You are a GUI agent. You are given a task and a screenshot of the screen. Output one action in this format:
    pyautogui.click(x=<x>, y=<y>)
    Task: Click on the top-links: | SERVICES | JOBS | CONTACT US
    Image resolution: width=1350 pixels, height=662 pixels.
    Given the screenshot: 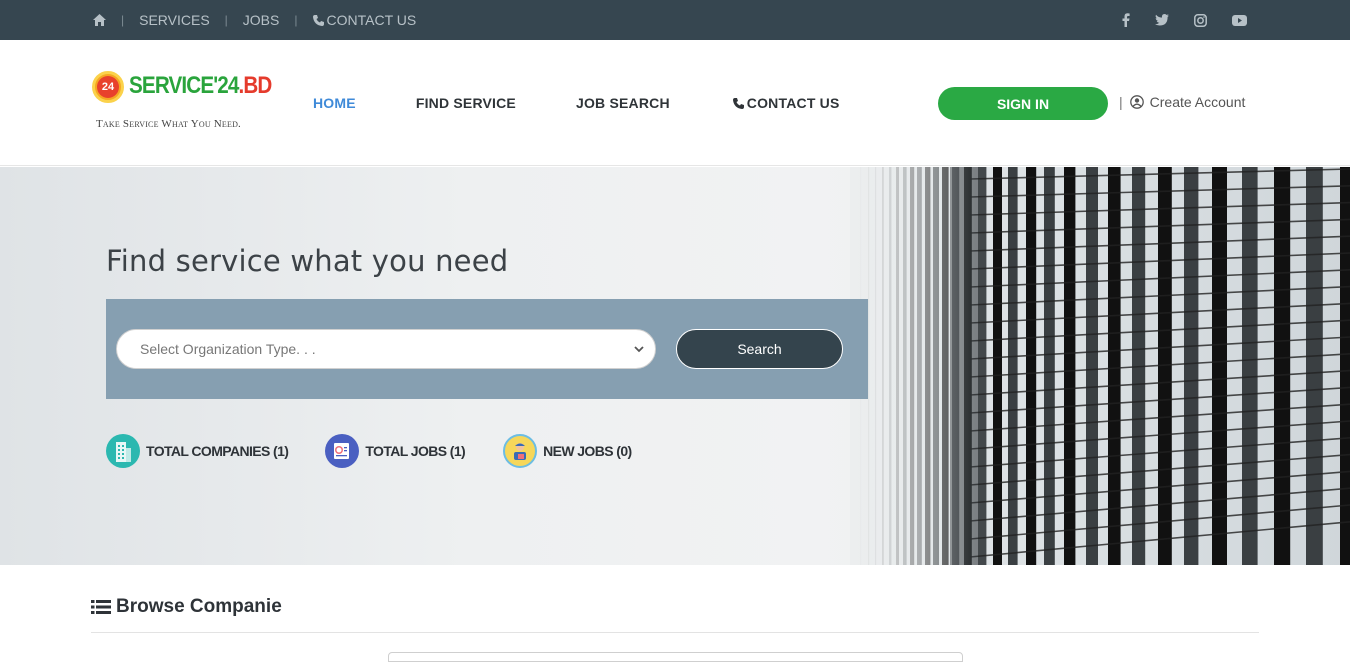 What is the action you would take?
    pyautogui.click(x=254, y=20)
    